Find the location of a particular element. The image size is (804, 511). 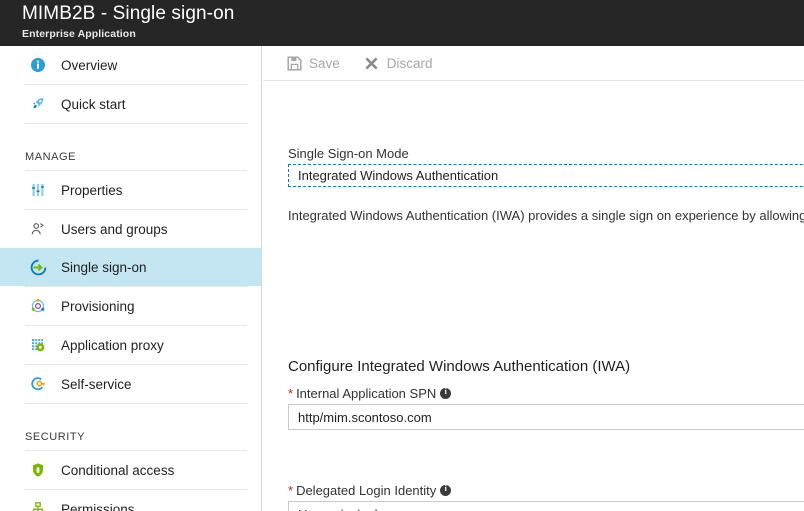

sidebar-item-single-sign-on: Single sign-on is located at coordinates (130, 267).